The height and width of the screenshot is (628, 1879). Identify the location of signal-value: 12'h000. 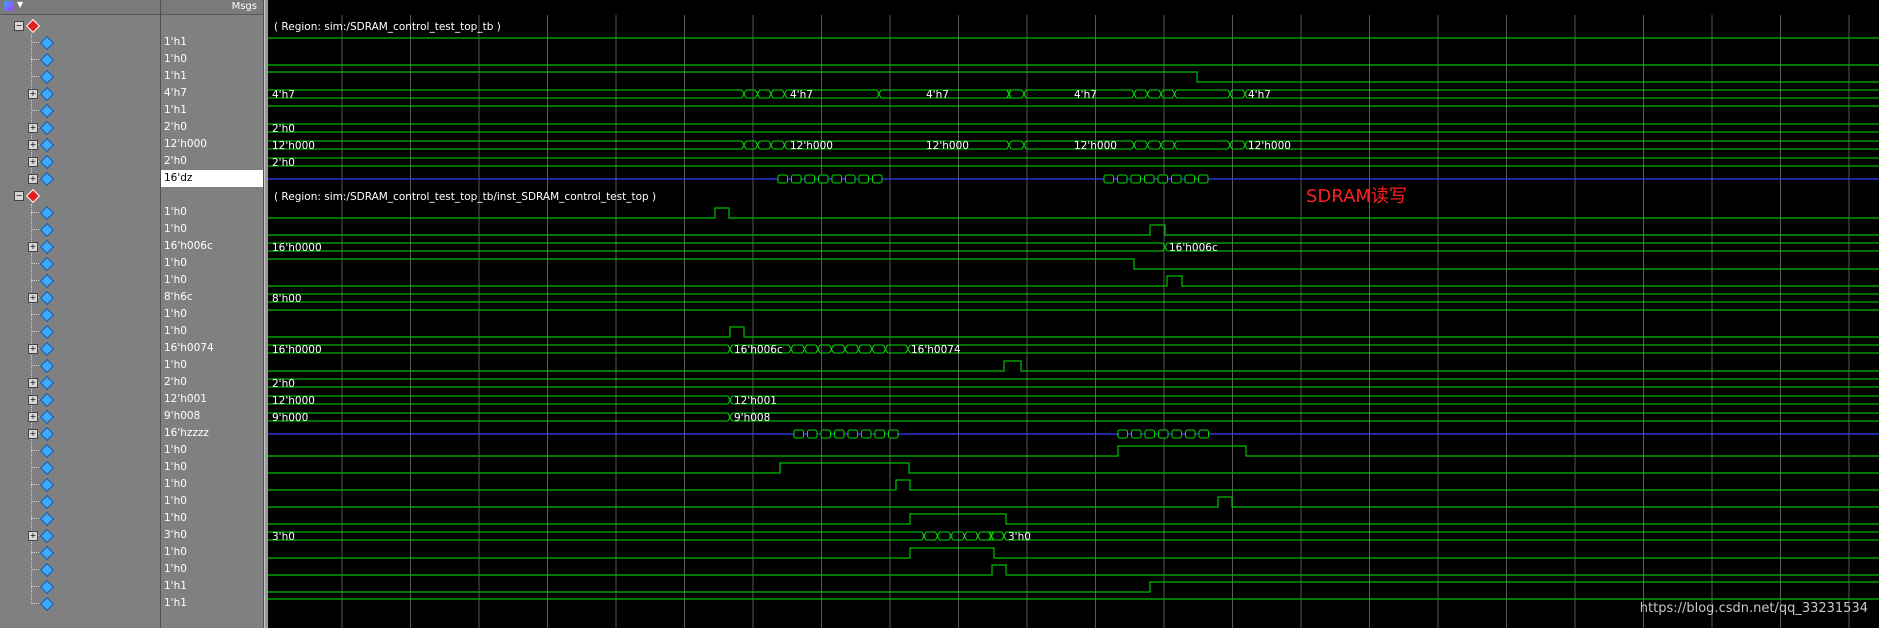
(212, 144).